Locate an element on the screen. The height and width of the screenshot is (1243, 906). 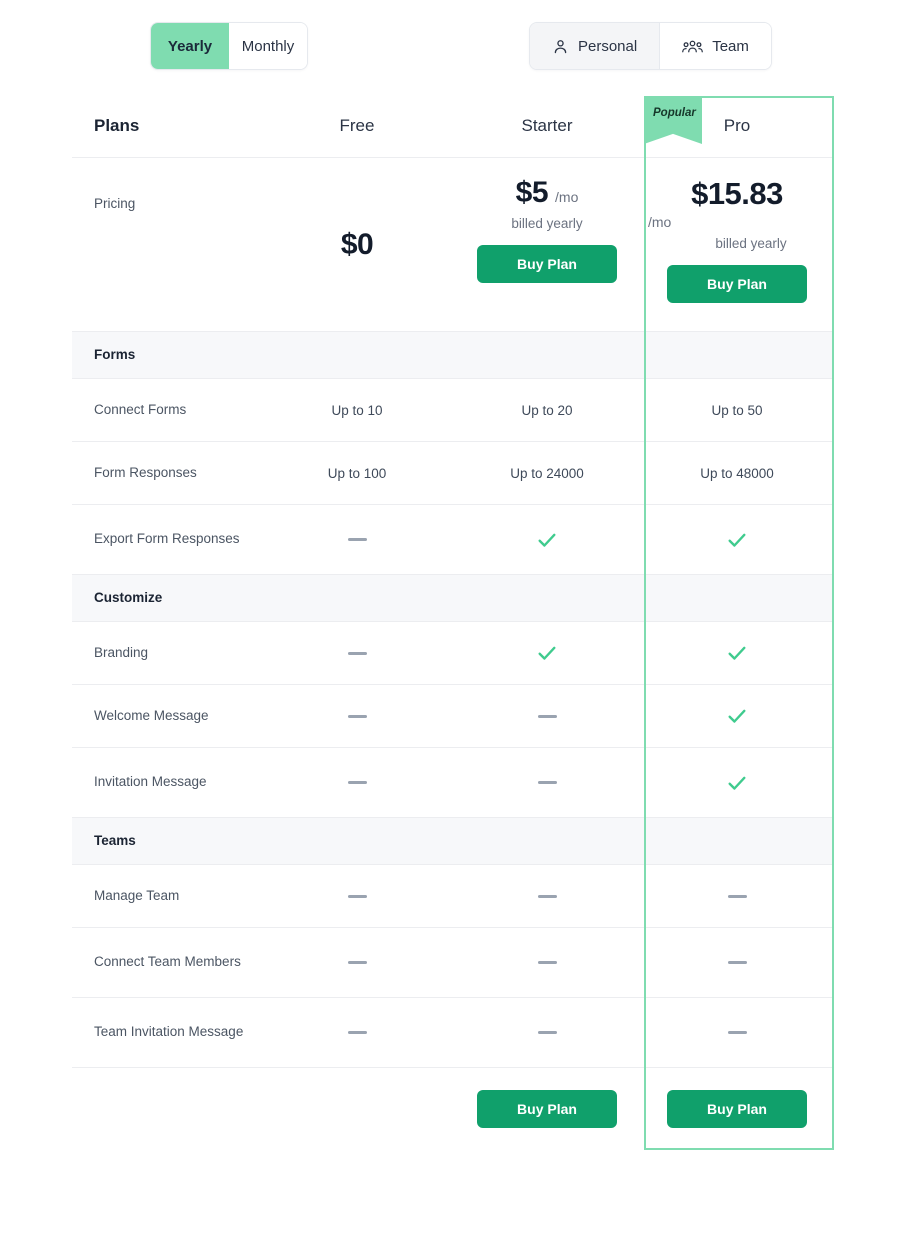
section-header-row: Forms is located at coordinates (453, 355).